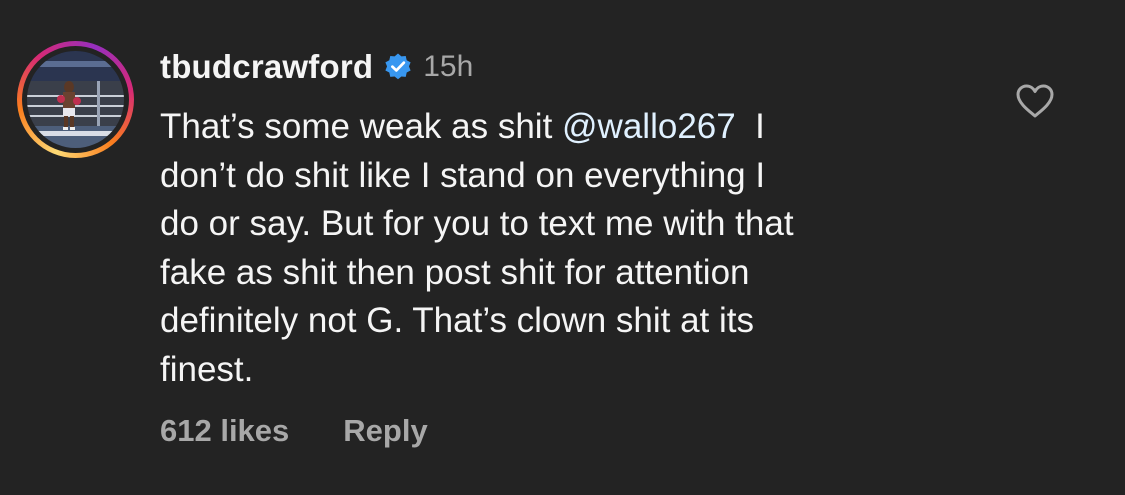 The image size is (1125, 495). What do you see at coordinates (385, 431) in the screenshot?
I see `reply-button: Reply` at bounding box center [385, 431].